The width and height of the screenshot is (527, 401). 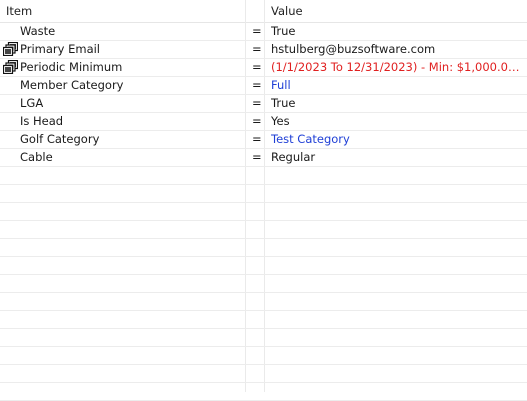 What do you see at coordinates (263, 140) in the screenshot?
I see `table-row: Golf Category = Test Category` at bounding box center [263, 140].